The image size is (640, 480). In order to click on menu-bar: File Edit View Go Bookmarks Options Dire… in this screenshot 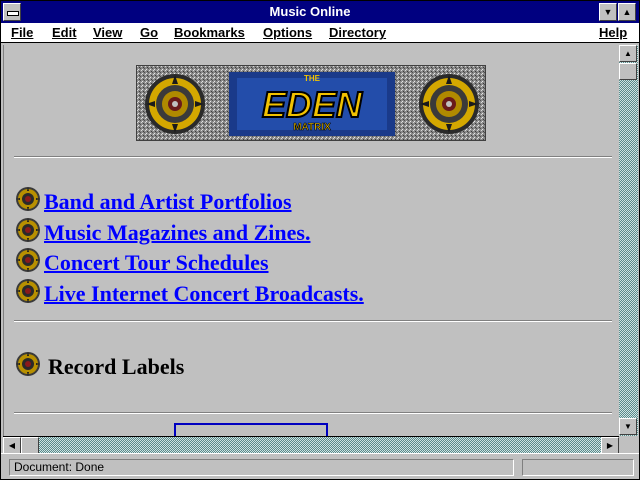, I will do `click(320, 33)`.